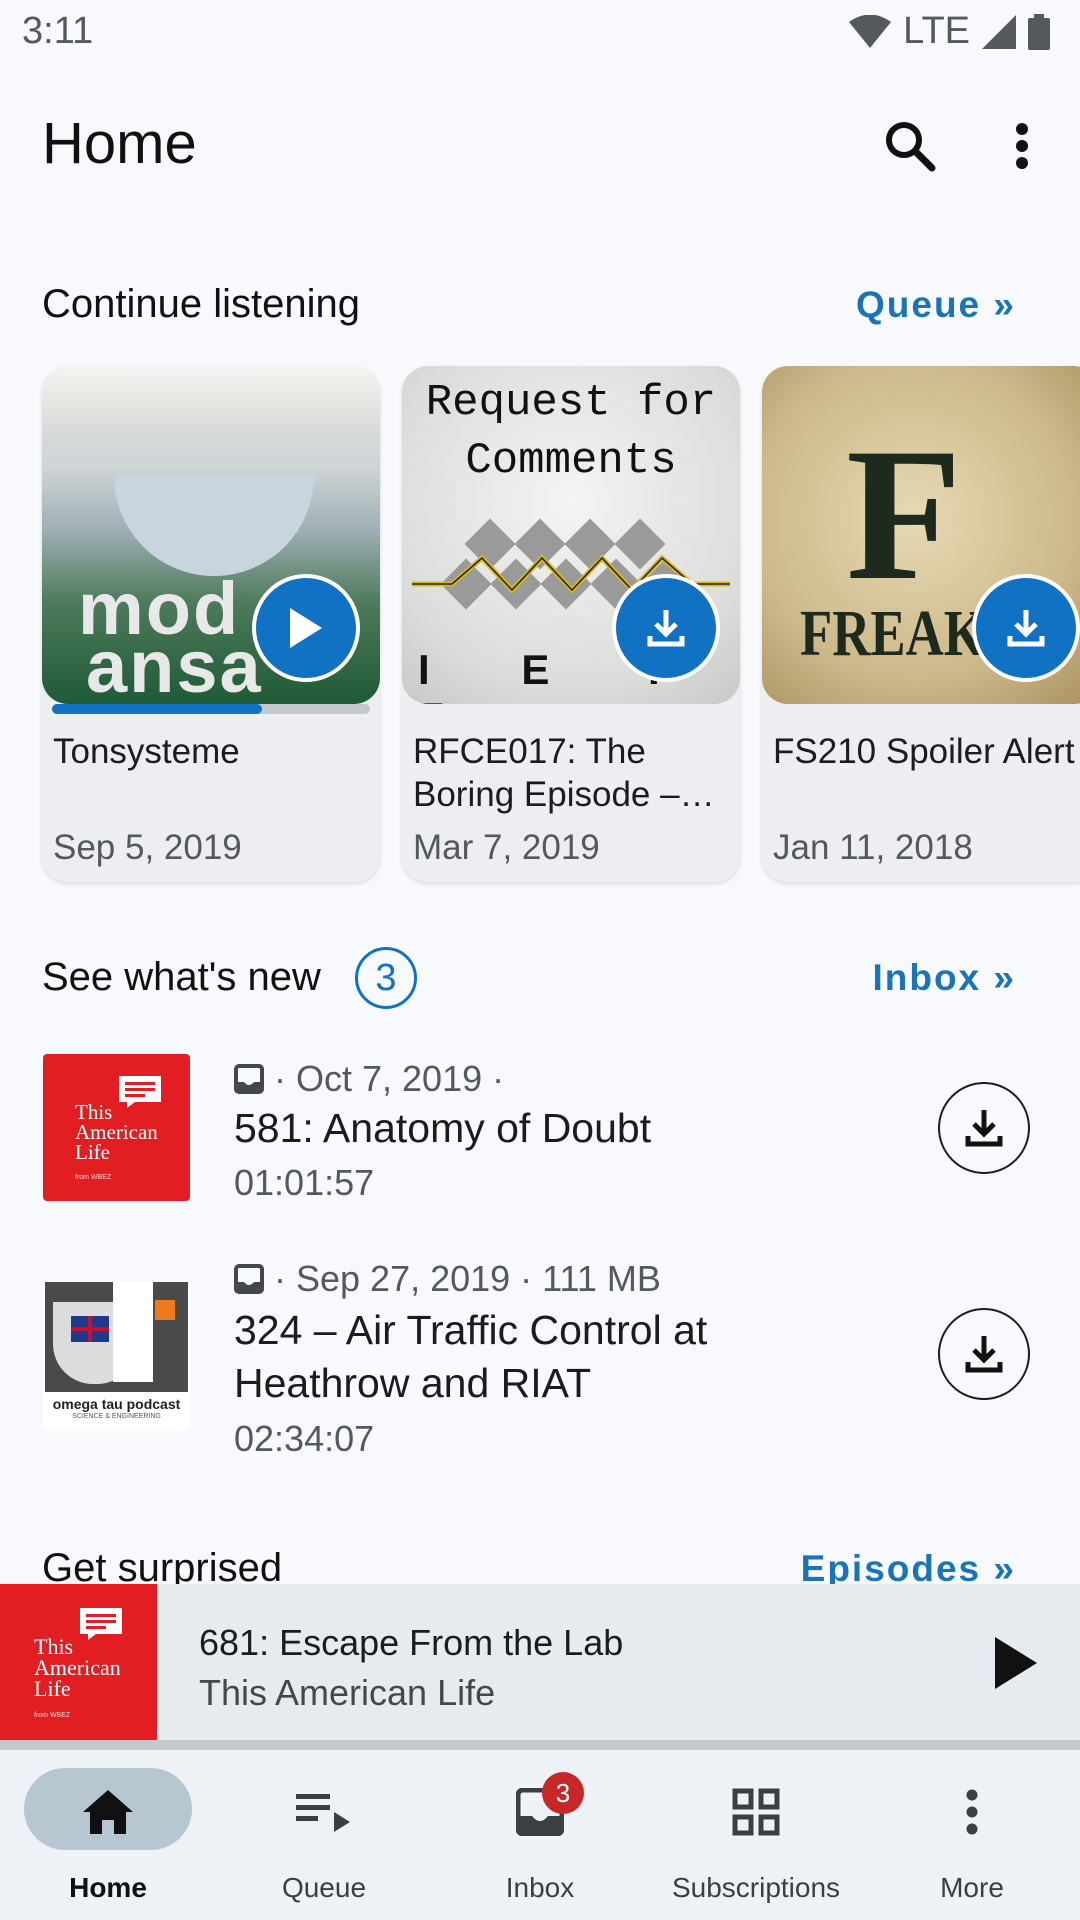  Describe the element at coordinates (540, 1562) in the screenshot. I see `get-surprised-header: Get surprised Episodes »` at that location.